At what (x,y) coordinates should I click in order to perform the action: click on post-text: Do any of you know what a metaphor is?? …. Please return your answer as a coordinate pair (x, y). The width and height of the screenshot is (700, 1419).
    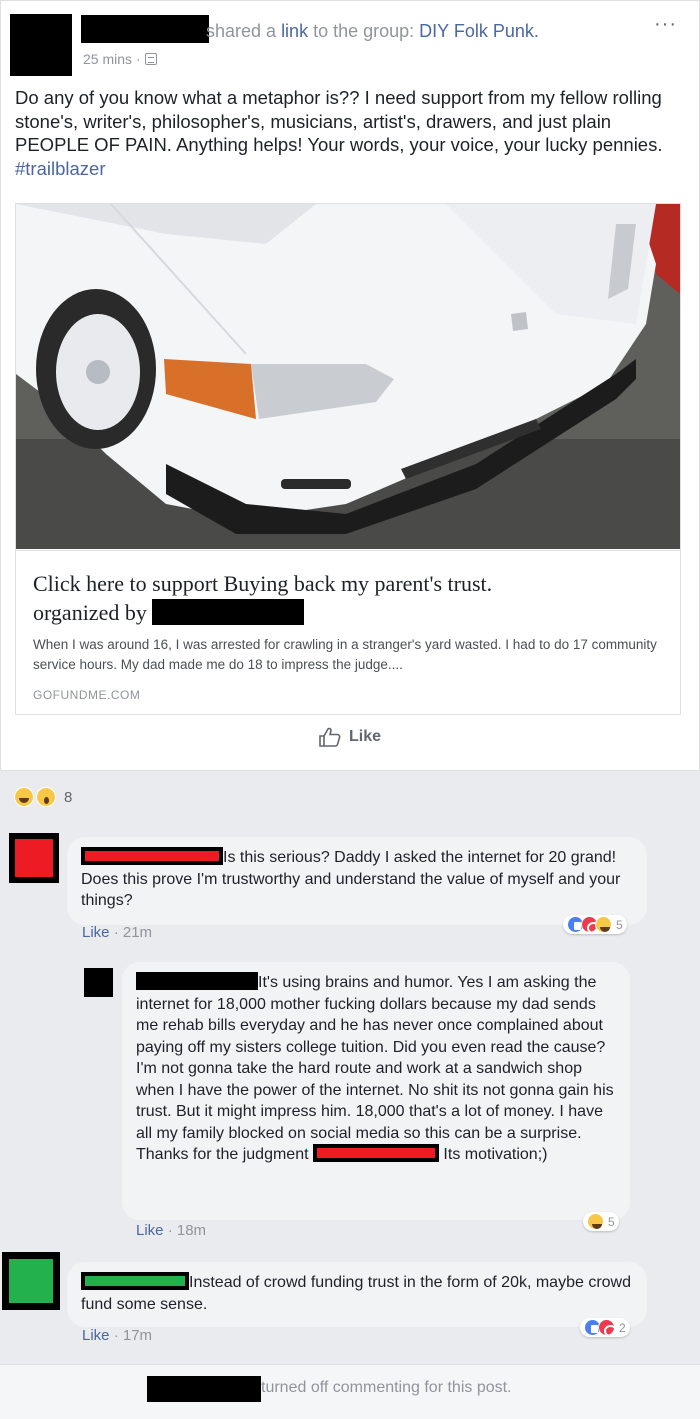
    Looking at the image, I should click on (339, 121).